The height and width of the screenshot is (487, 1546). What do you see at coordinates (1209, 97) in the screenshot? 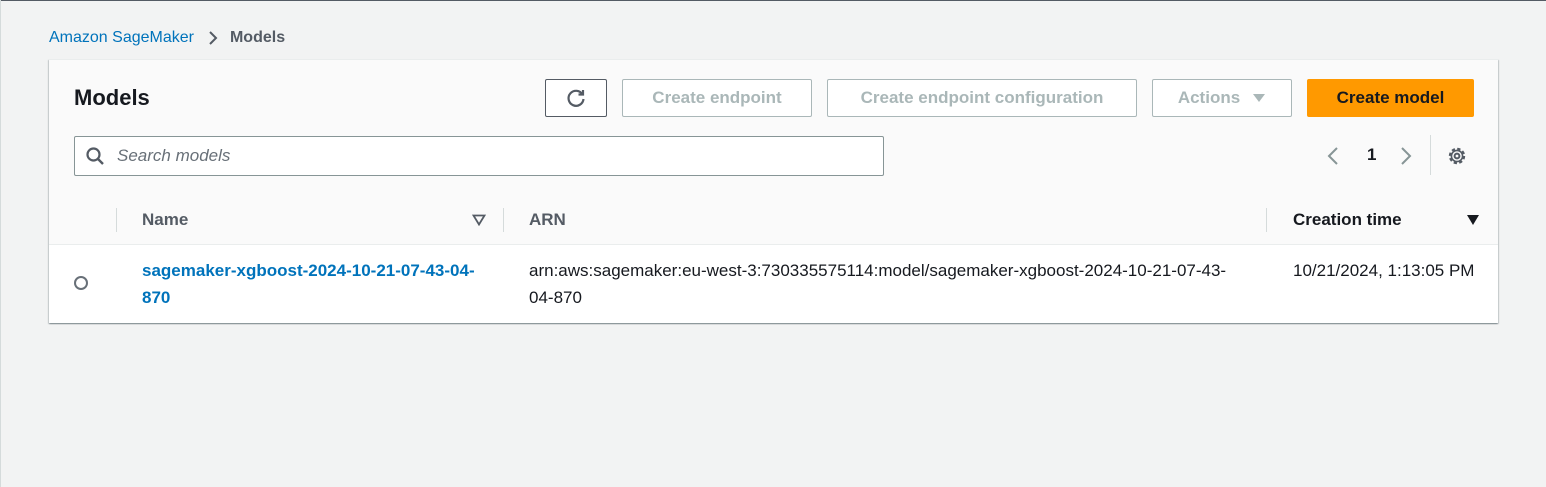
I see `actions-label: Actions` at bounding box center [1209, 97].